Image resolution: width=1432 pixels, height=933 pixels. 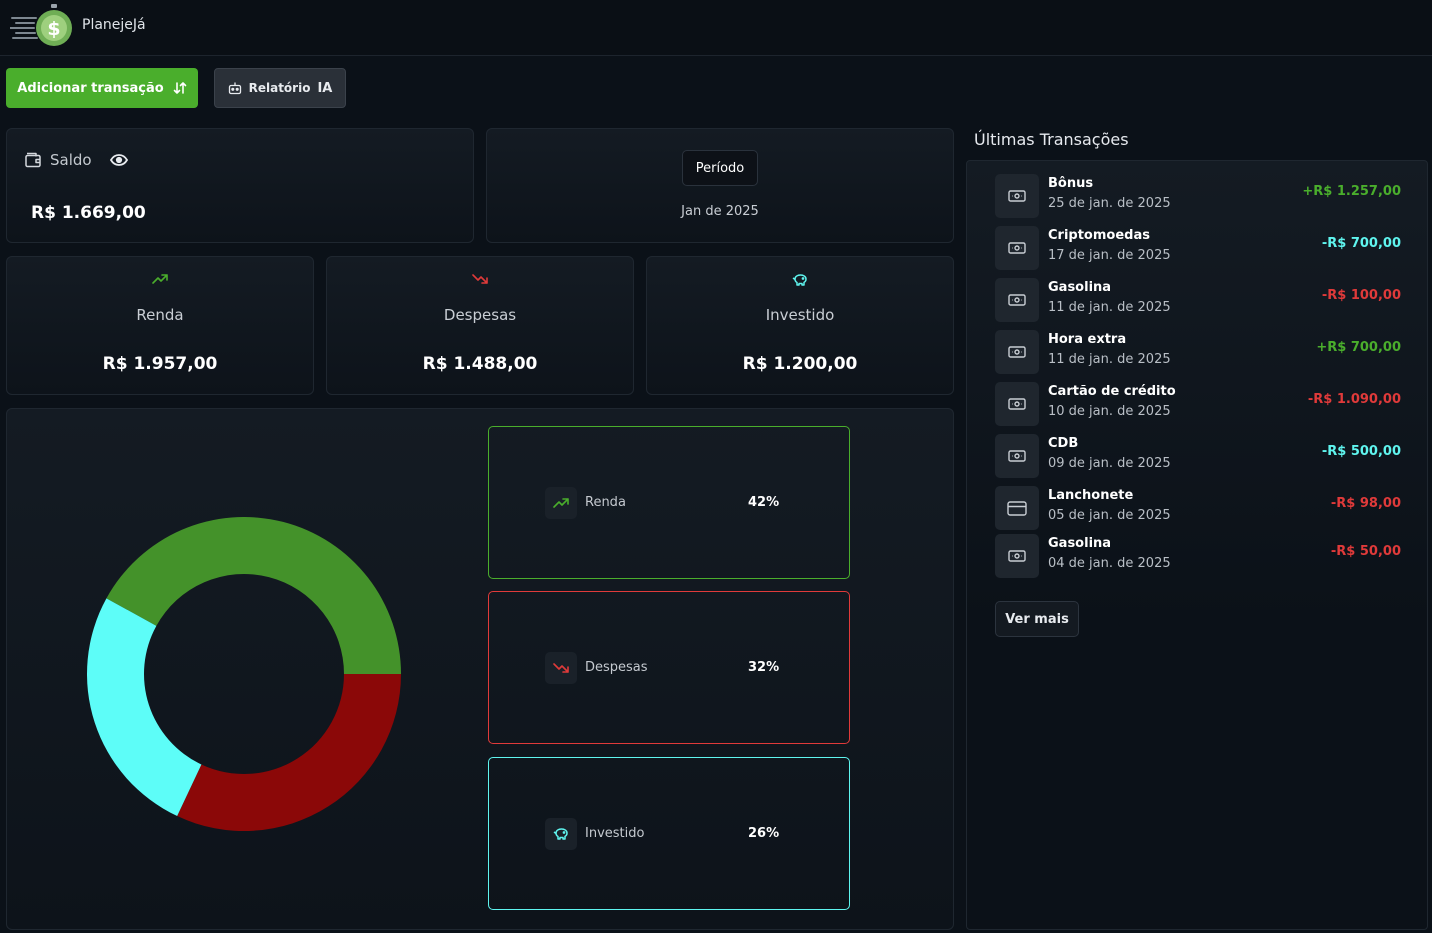 What do you see at coordinates (234, 88) in the screenshot?
I see `robot-icon` at bounding box center [234, 88].